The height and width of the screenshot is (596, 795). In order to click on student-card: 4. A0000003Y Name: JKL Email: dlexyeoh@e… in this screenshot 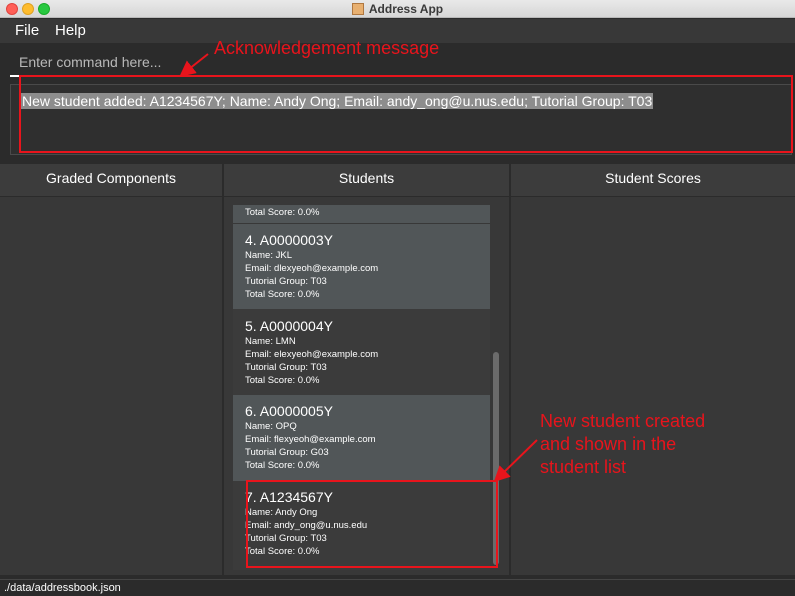, I will do `click(361, 266)`.